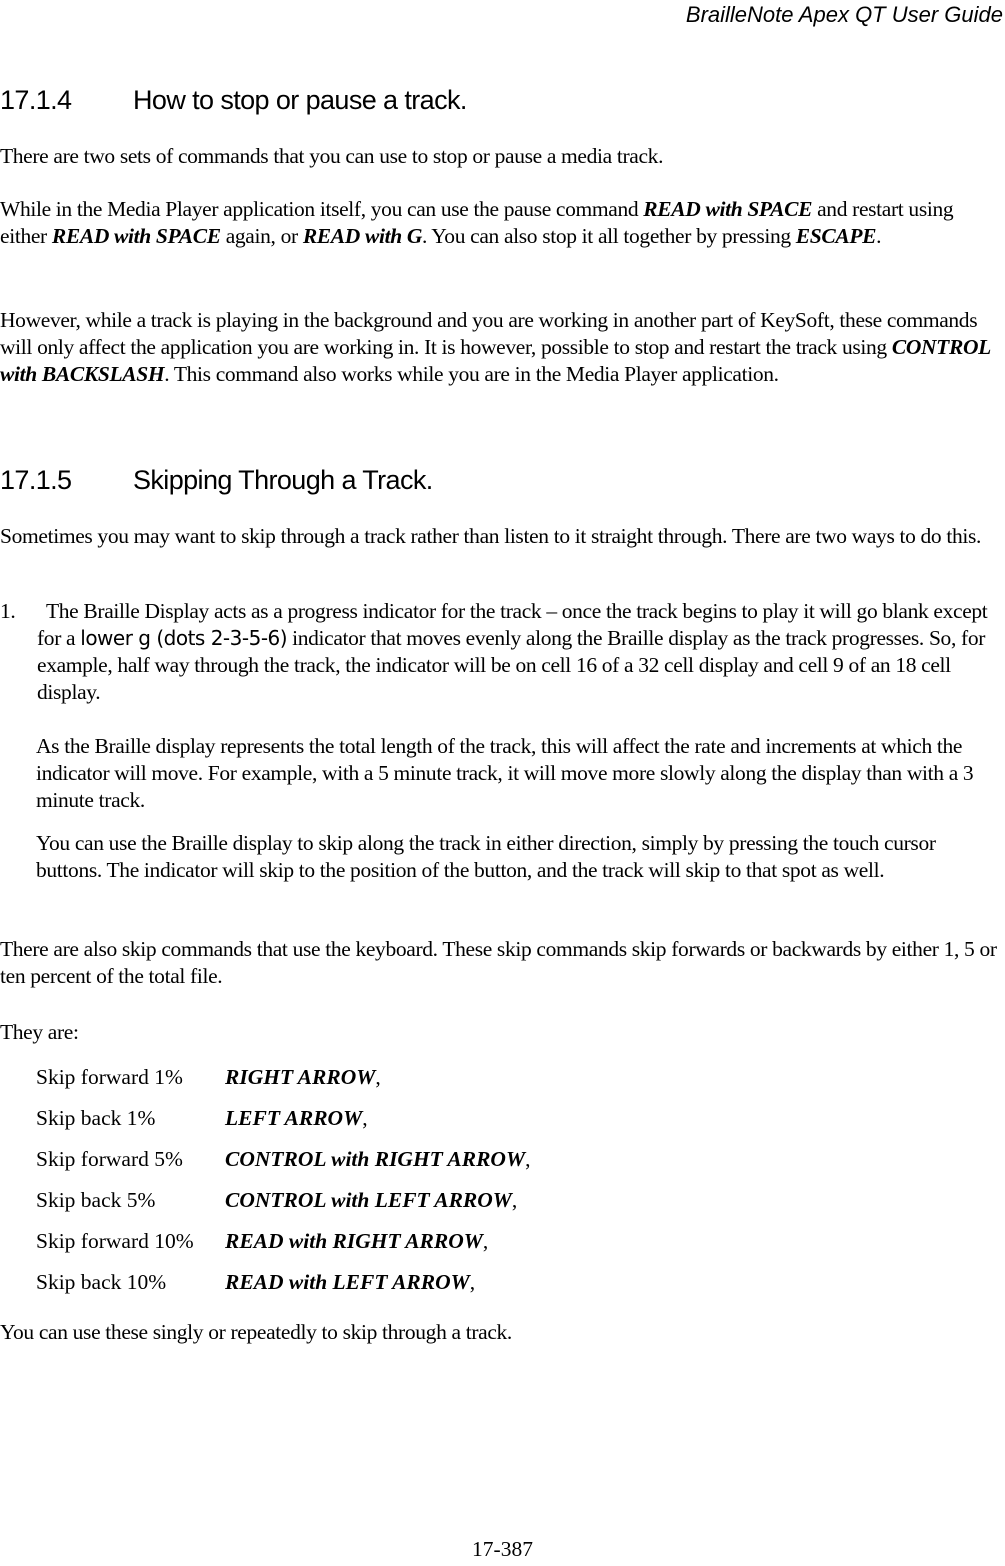 The image size is (1005, 1566). Describe the element at coordinates (39, 1032) in the screenshot. I see `paragraph: They are:` at that location.